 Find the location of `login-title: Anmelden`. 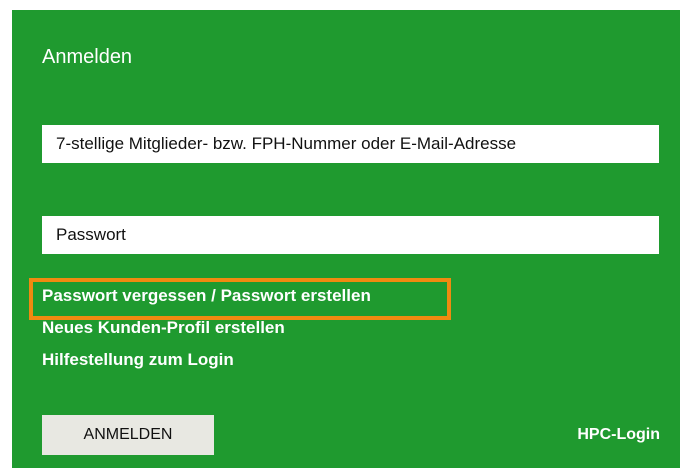

login-title: Anmelden is located at coordinates (87, 57).